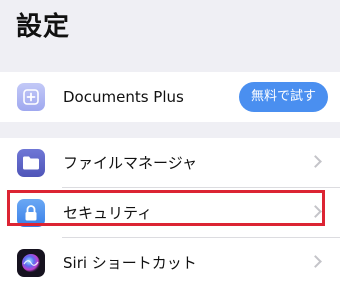 The width and height of the screenshot is (340, 296). I want to click on plus-icon, so click(31, 97).